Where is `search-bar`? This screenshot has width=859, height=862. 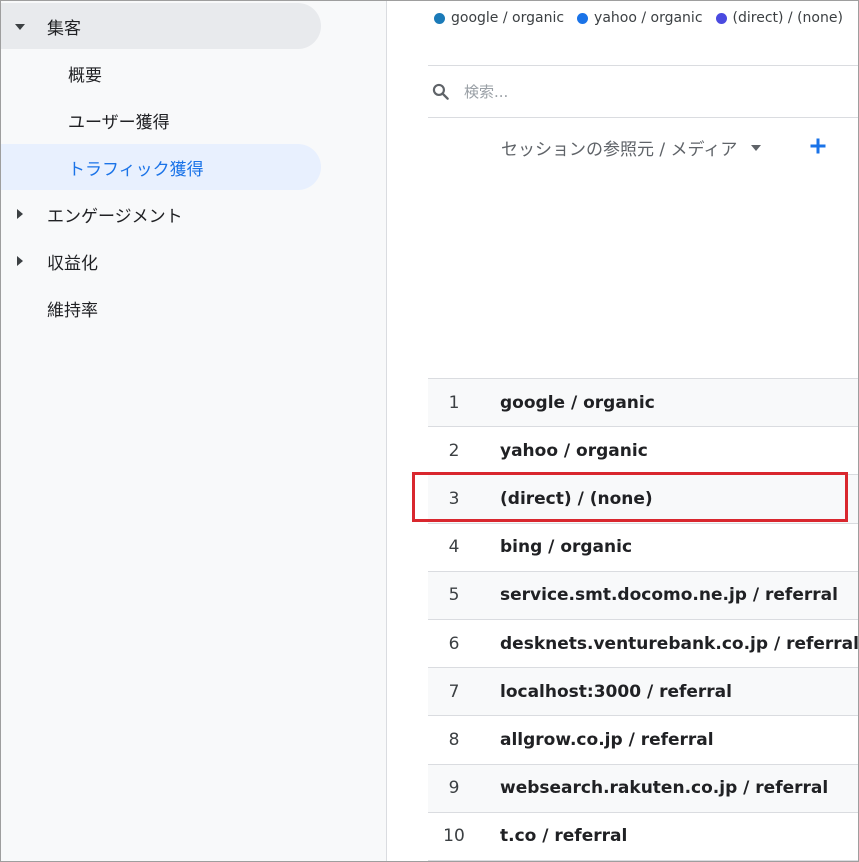
search-bar is located at coordinates (643, 91).